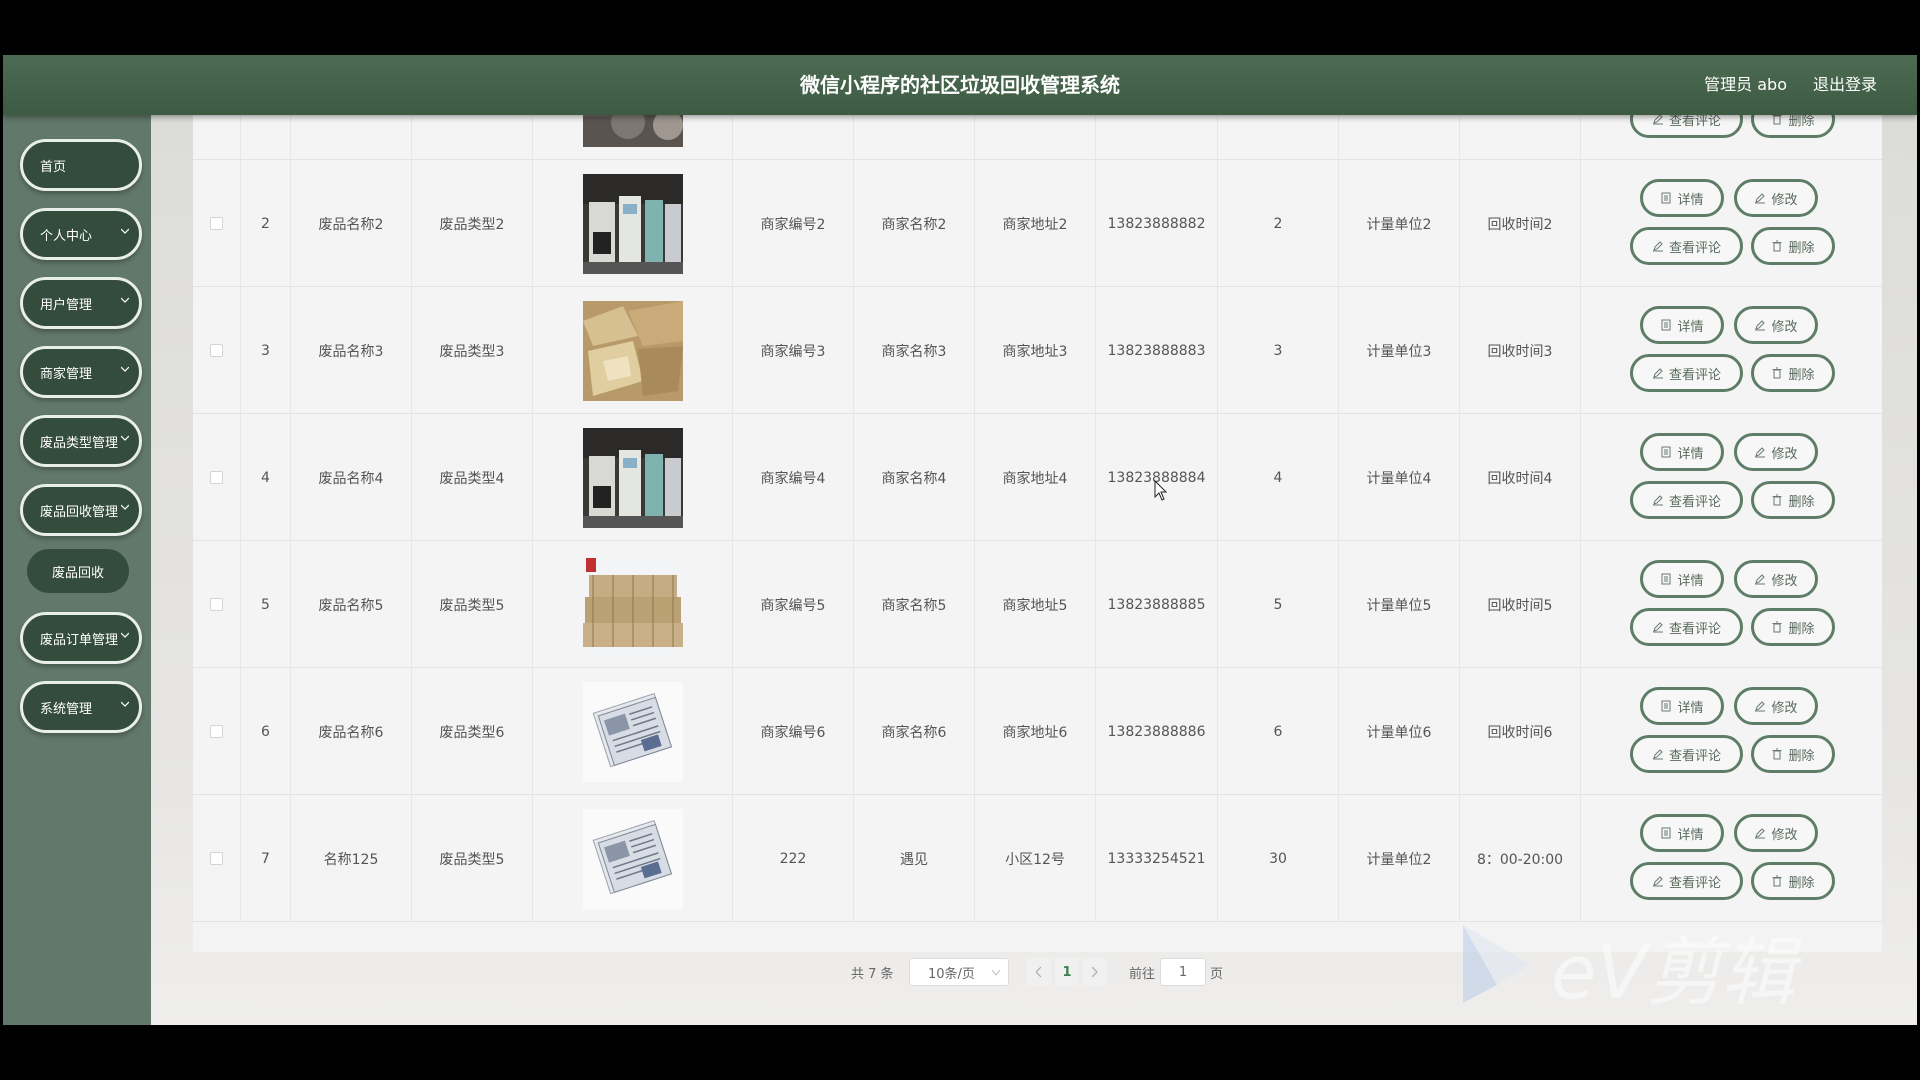 This screenshot has height=1080, width=1920. What do you see at coordinates (1520, 350) in the screenshot?
I see `cell-time: 回收时间3` at bounding box center [1520, 350].